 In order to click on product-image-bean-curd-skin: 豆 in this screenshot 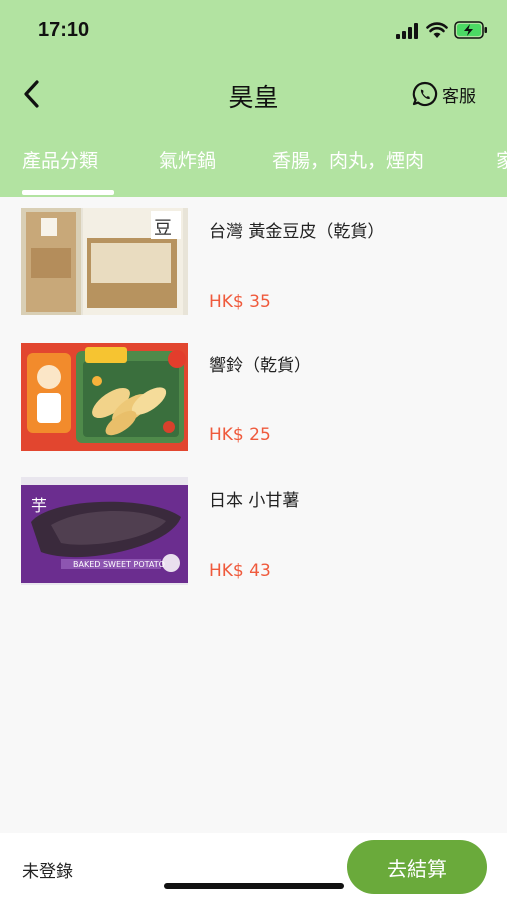, I will do `click(104, 261)`.